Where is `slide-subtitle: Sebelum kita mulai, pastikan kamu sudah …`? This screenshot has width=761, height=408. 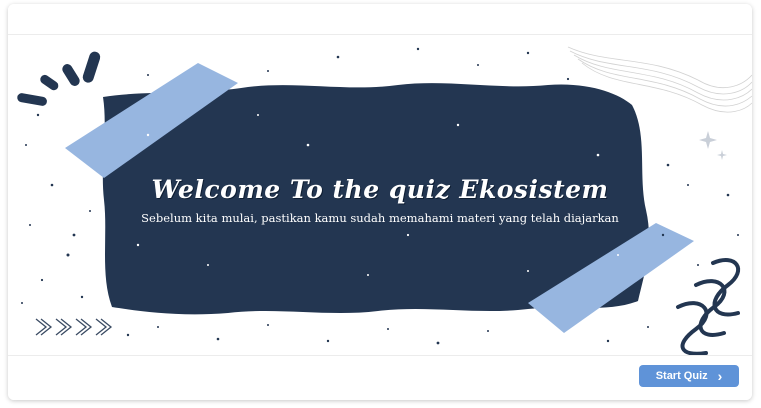
slide-subtitle: Sebelum kita mulai, pastikan kamu sudah … is located at coordinates (380, 218).